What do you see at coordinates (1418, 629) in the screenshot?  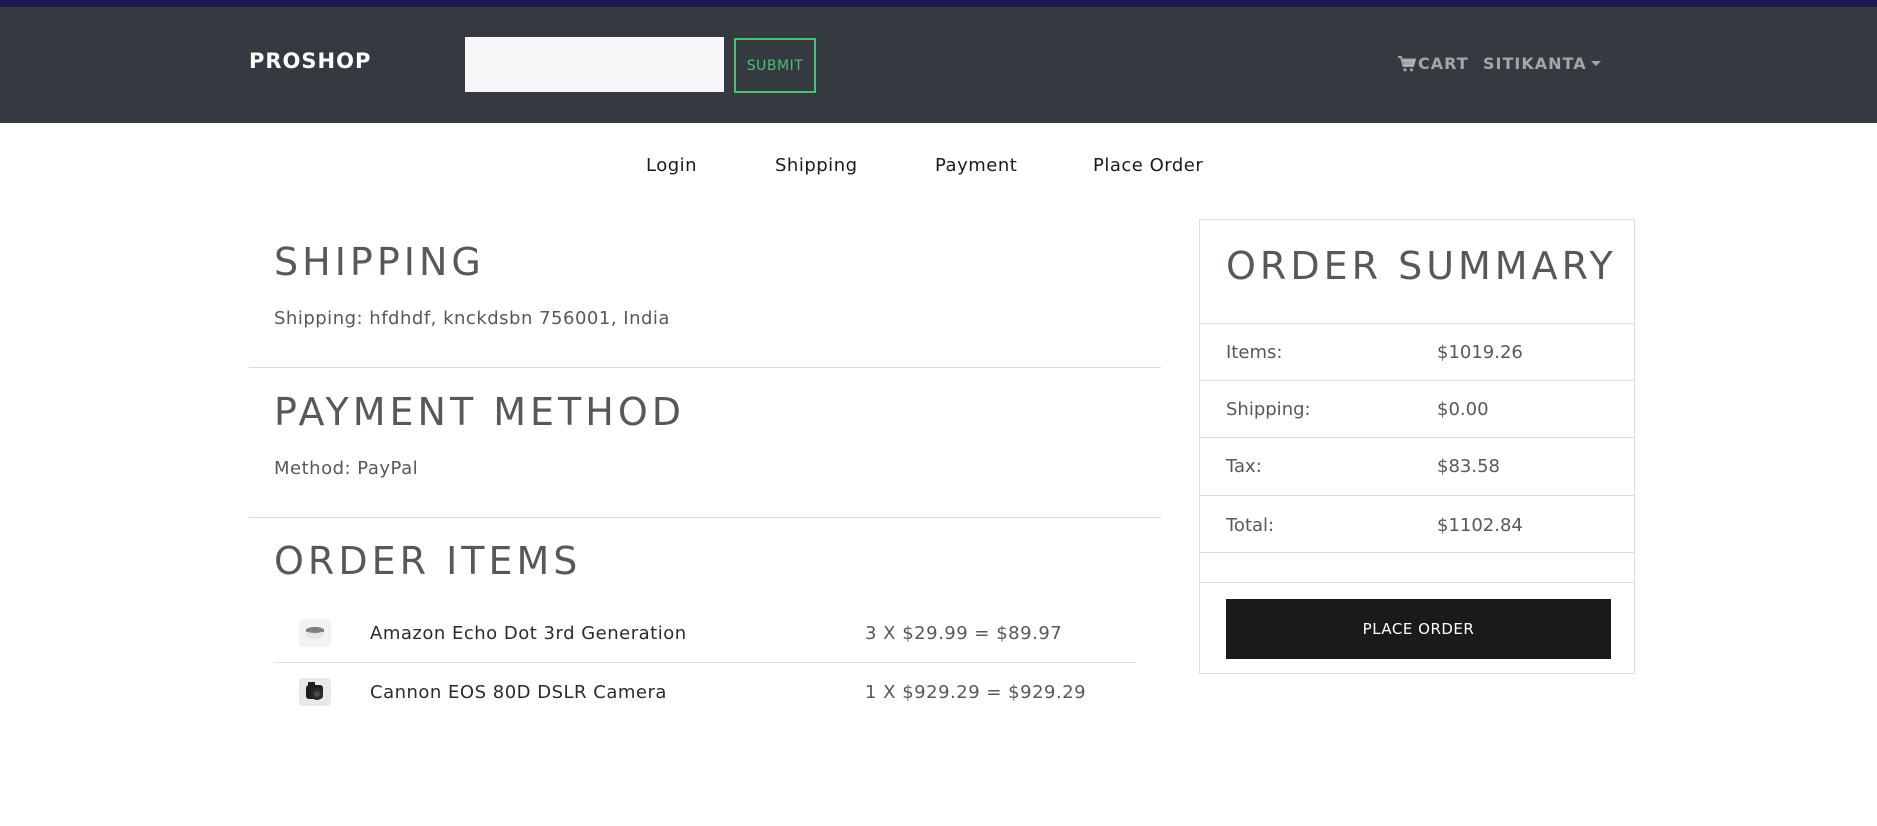 I see `place-order-button: PLACE ORDER` at bounding box center [1418, 629].